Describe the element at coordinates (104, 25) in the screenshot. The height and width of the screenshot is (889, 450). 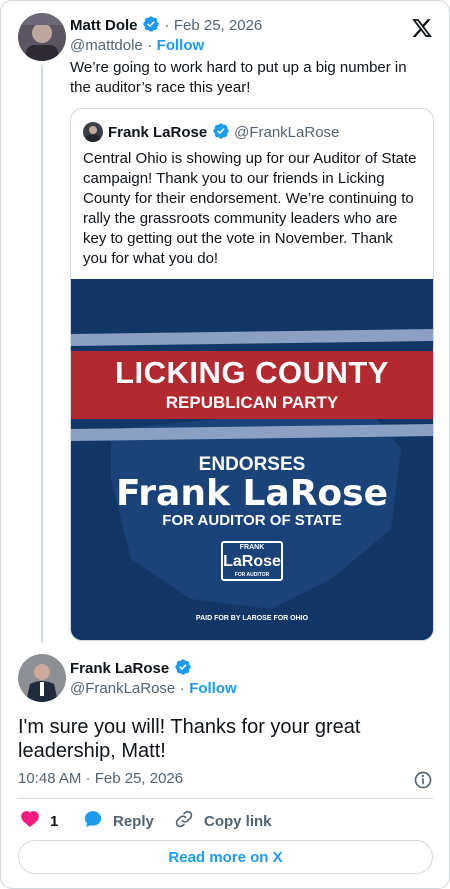
I see `author-name: Matt Dole` at that location.